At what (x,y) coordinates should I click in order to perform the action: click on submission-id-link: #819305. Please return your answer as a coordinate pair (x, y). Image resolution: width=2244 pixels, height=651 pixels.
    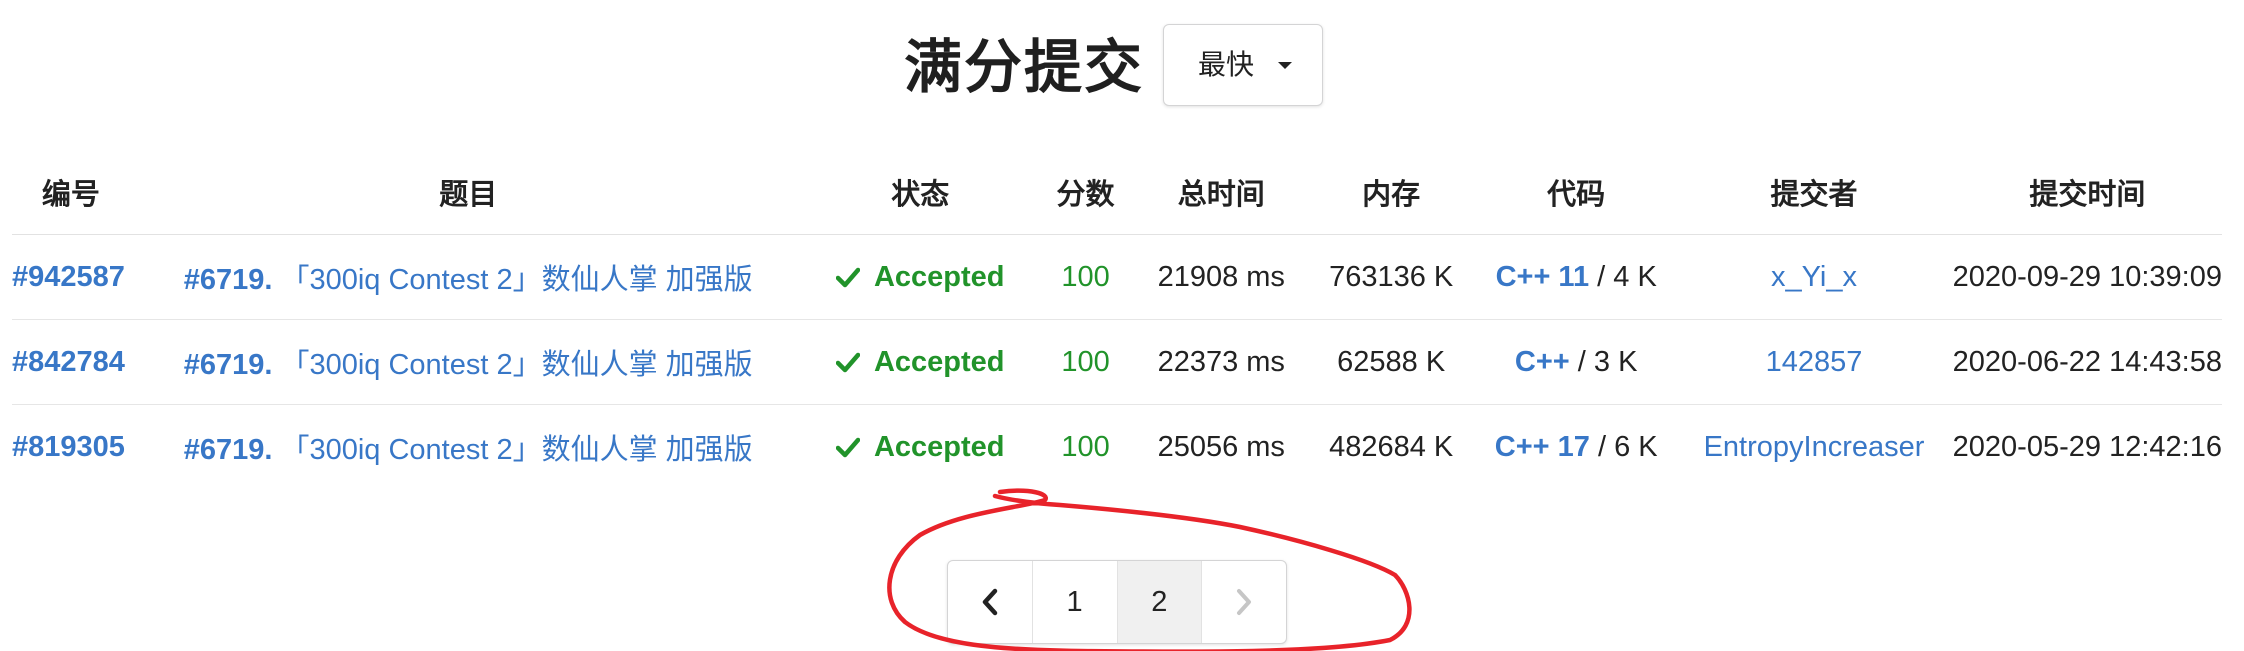
    Looking at the image, I should click on (68, 447).